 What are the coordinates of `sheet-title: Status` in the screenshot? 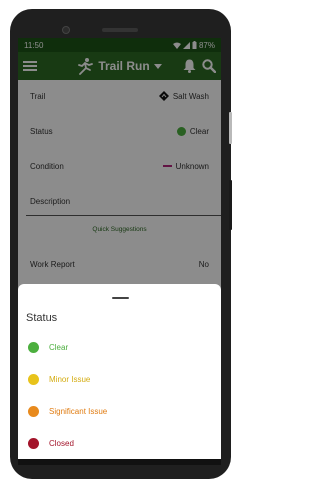 It's located at (42, 318).